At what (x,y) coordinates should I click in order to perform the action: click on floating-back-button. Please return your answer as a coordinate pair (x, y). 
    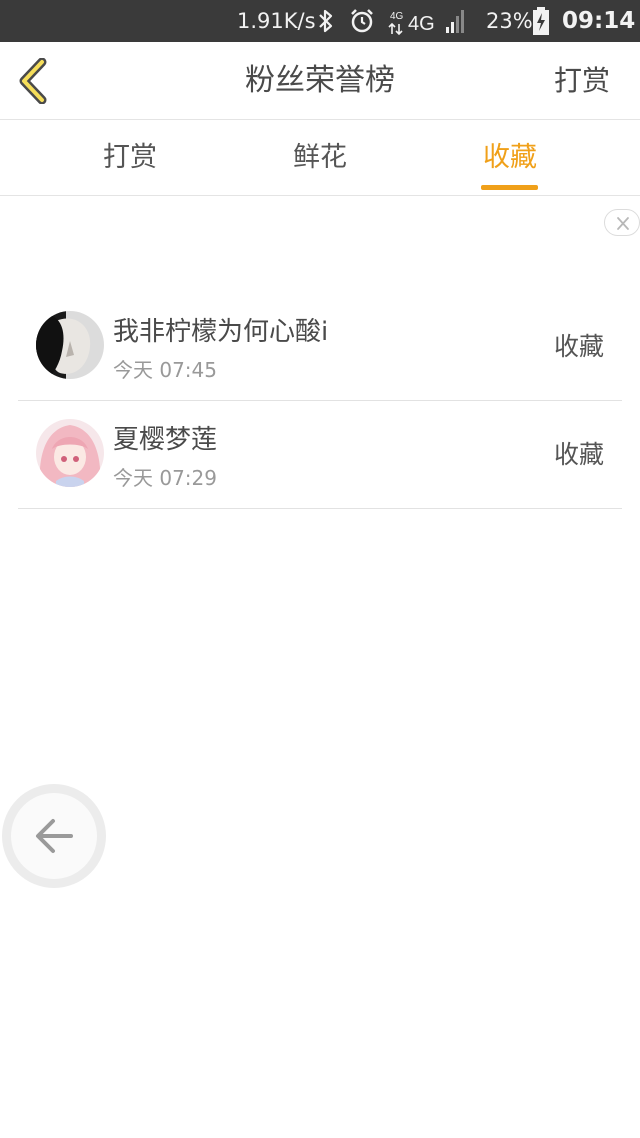
    Looking at the image, I should click on (54, 836).